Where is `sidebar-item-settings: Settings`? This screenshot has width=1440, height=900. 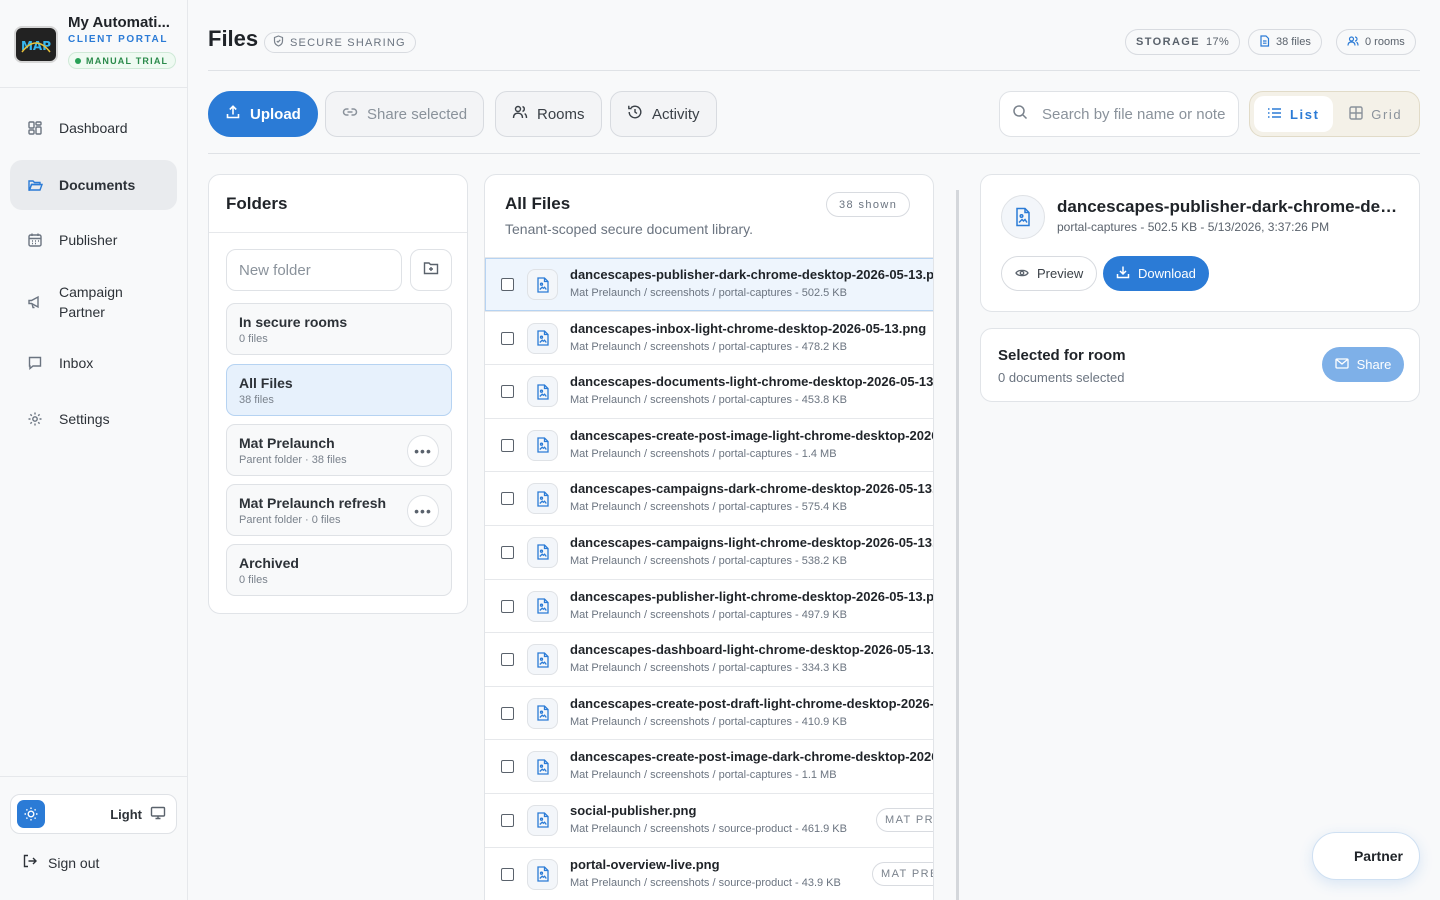 sidebar-item-settings: Settings is located at coordinates (93, 419).